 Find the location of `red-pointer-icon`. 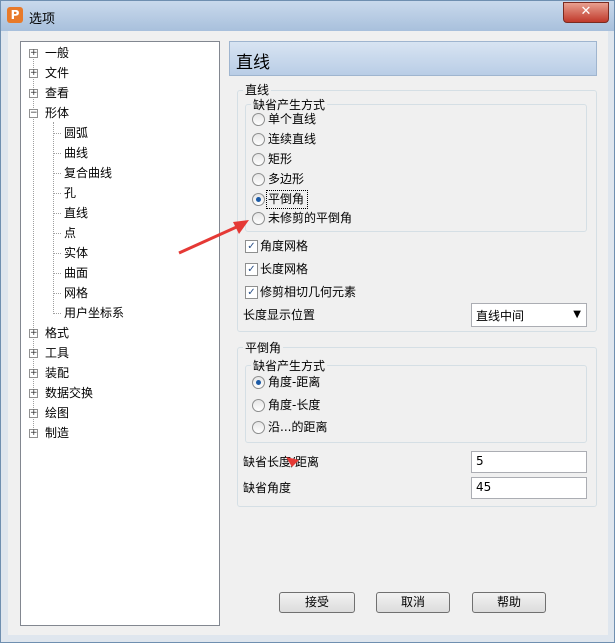

red-pointer-icon is located at coordinates (292, 462).